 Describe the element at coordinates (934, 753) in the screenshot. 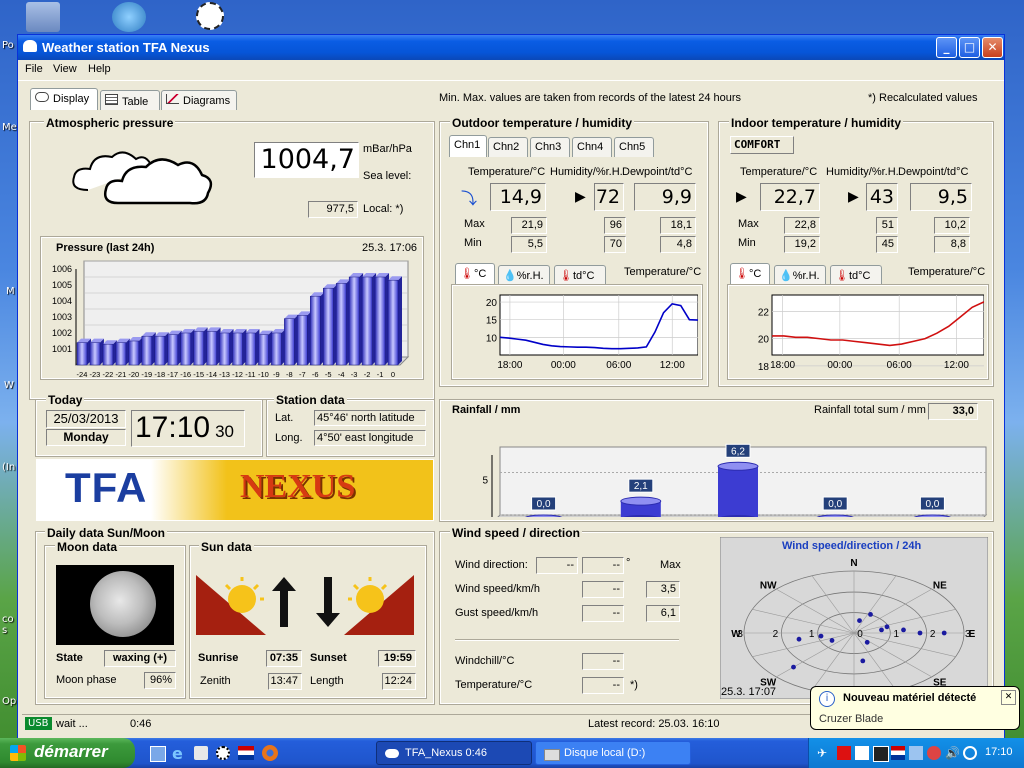

I see `tray-settings-icon` at that location.